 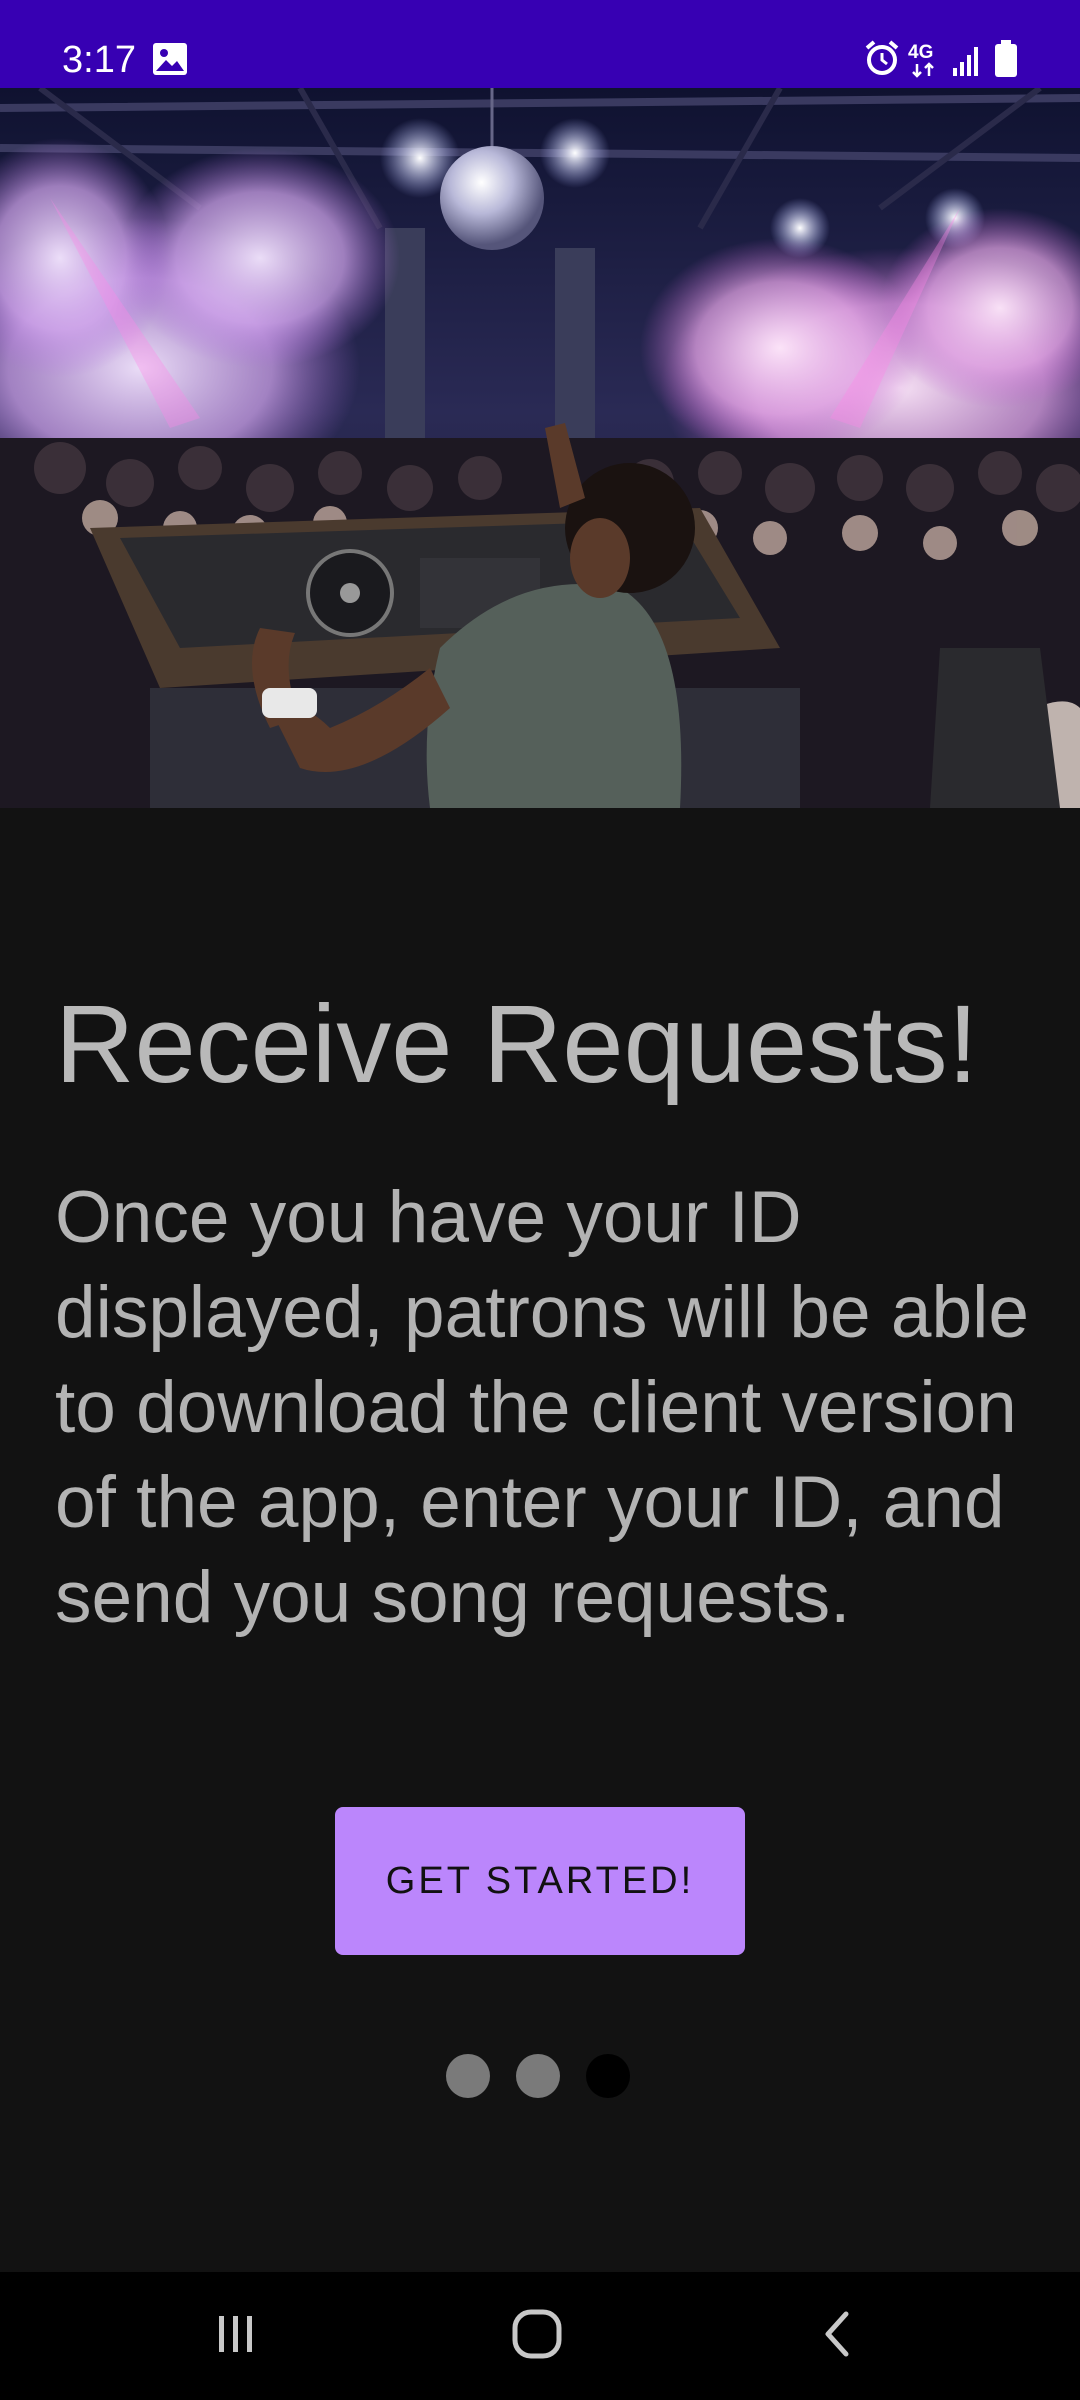 What do you see at coordinates (540, 1881) in the screenshot?
I see `get-started-button: GET STARTED!` at bounding box center [540, 1881].